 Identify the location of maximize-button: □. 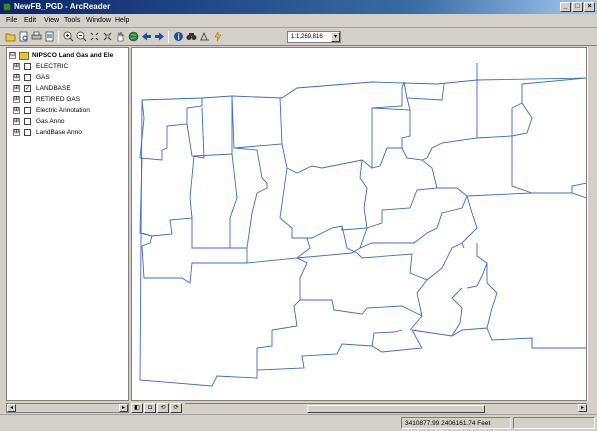
(577, 7).